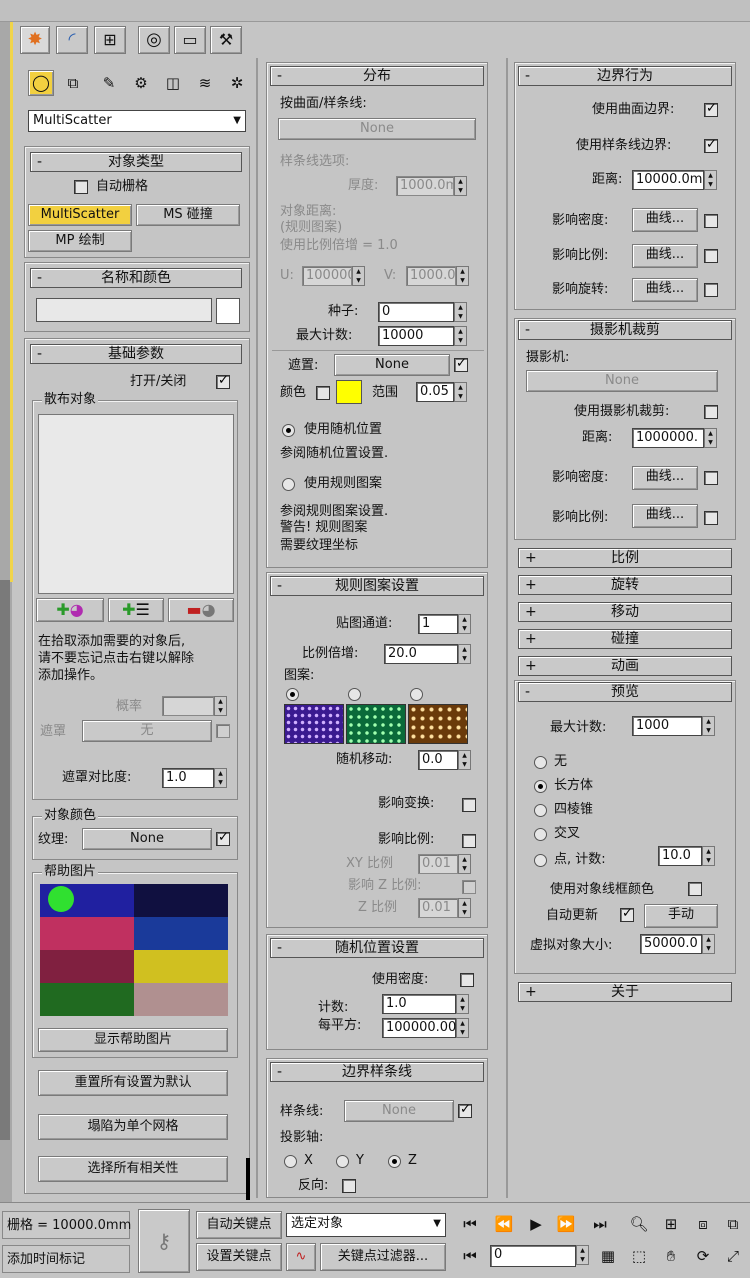 This screenshot has width=750, height=1278. Describe the element at coordinates (711, 518) in the screenshot. I see `camera-affect-scale-checkbox` at that location.